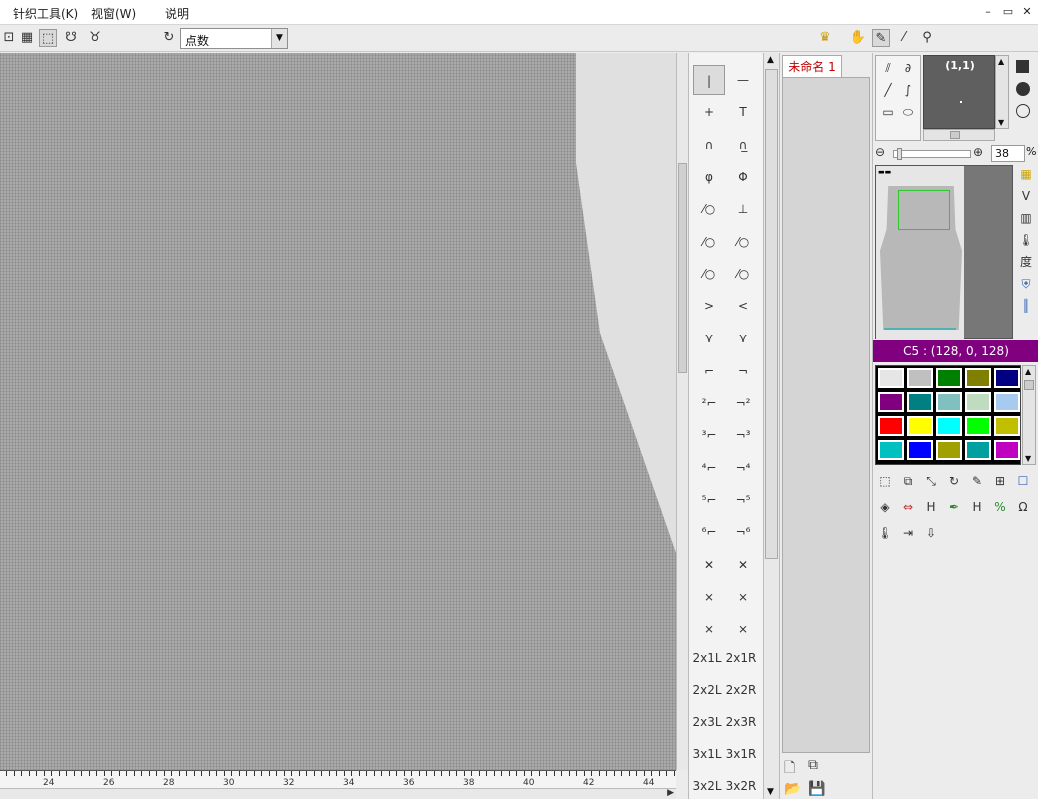  What do you see at coordinates (743, 80) in the screenshot?
I see `stitch-symbol-icon: —` at bounding box center [743, 80].